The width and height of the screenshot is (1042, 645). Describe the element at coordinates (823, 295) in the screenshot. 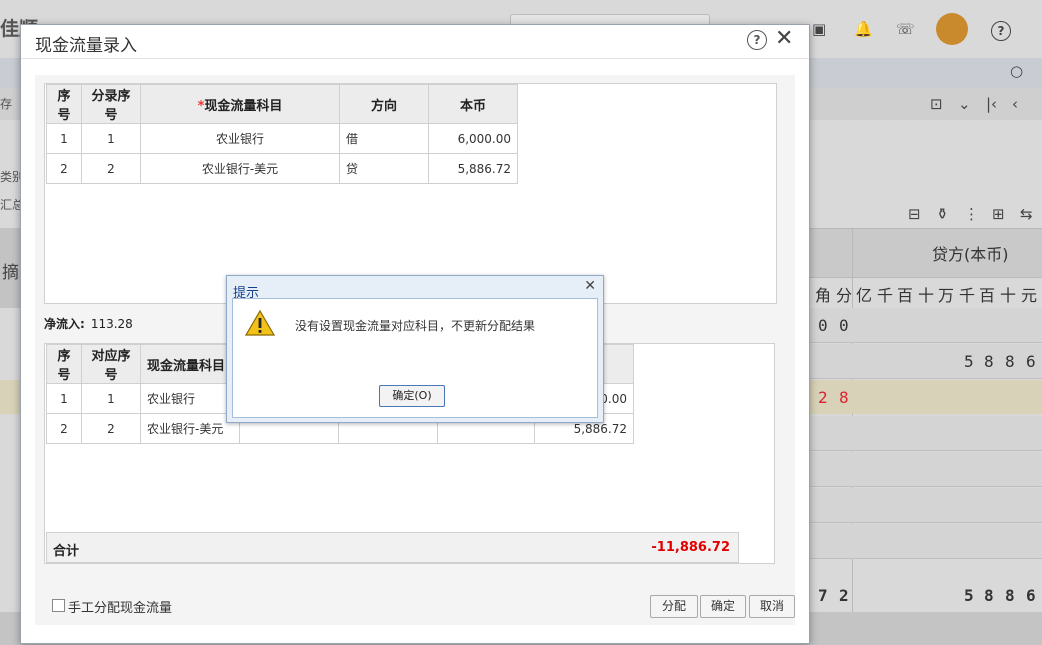

I see `digit-header: 角` at that location.